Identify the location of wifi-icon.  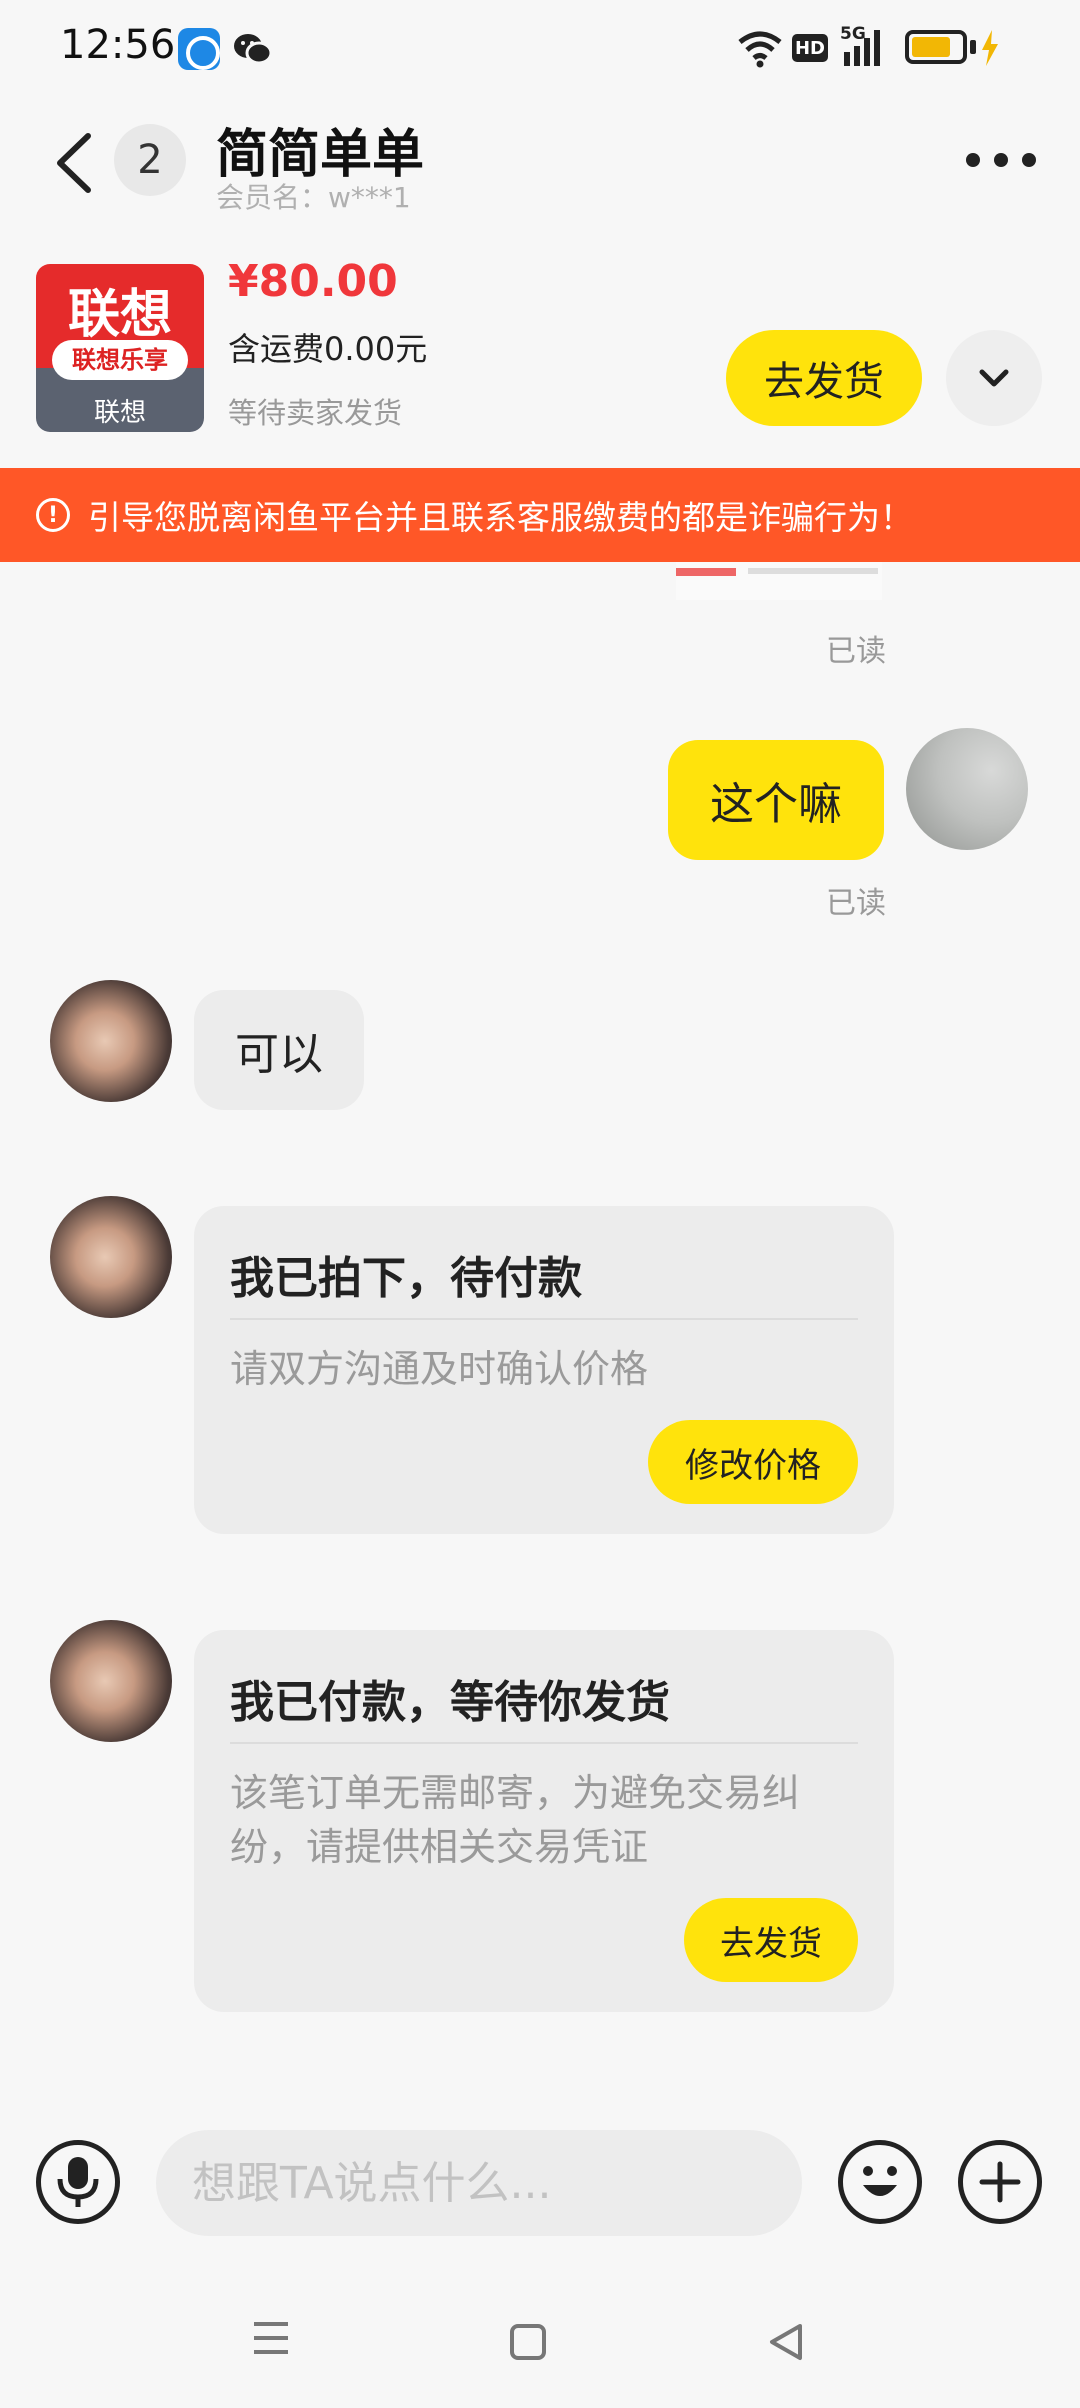
(760, 48).